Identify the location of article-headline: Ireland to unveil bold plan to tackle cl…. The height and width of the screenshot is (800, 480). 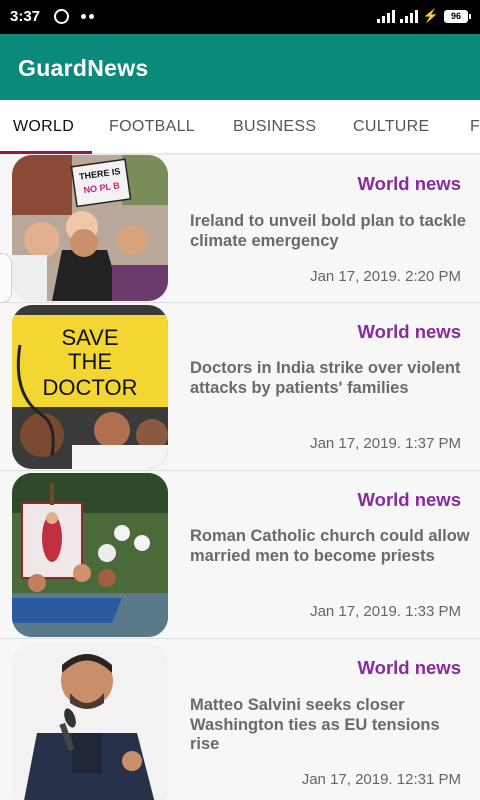
(330, 231).